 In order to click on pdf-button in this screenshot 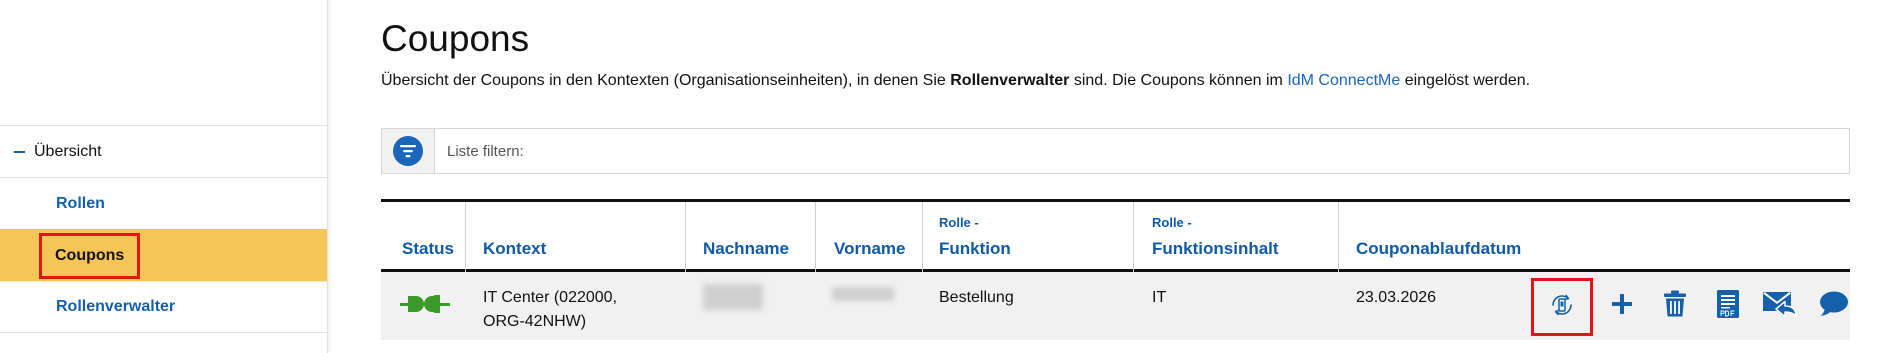, I will do `click(1728, 306)`.